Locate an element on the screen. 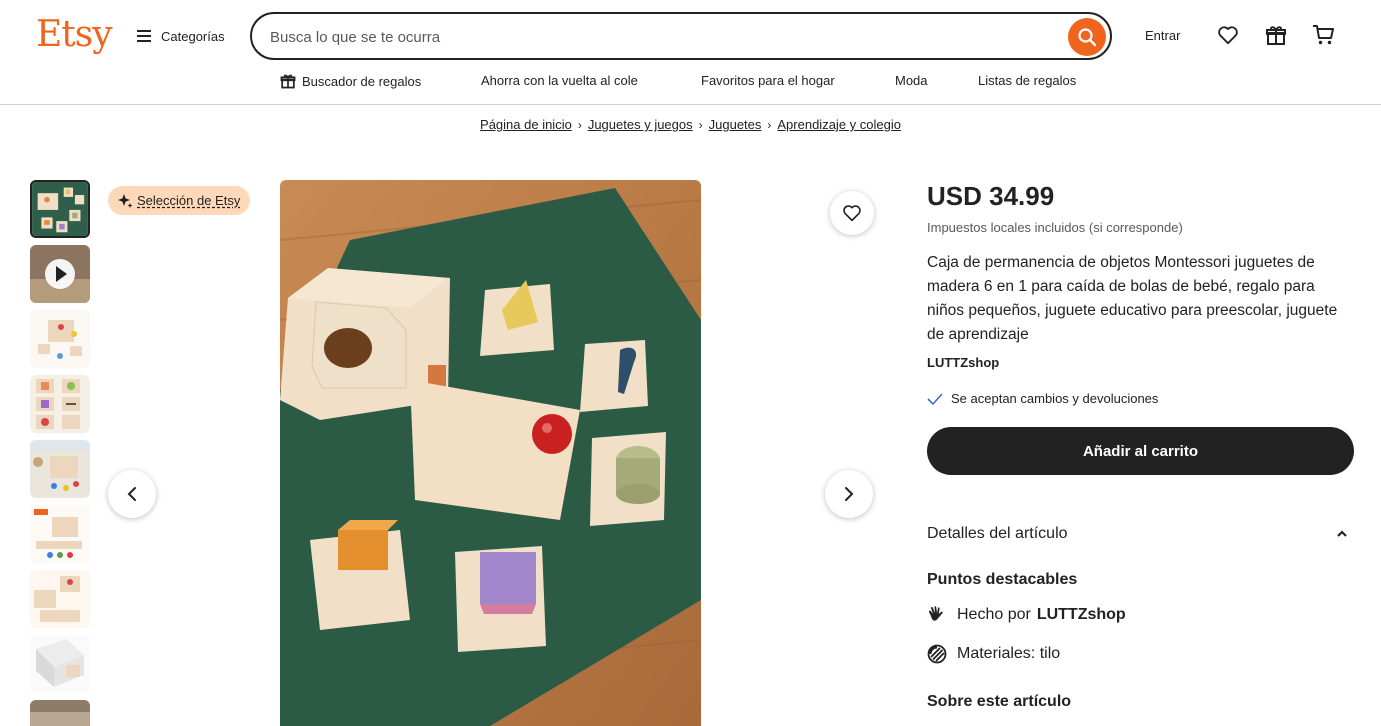 This screenshot has width=1381, height=726. add-to-cart-button: Añadir al carrito is located at coordinates (1140, 451).